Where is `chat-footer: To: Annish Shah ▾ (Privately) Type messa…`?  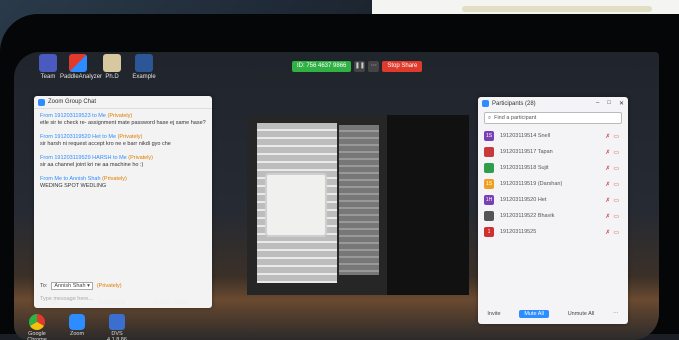
chat-footer: To: Annish Shah ▾ (Privately) Type messa… is located at coordinates (123, 292).